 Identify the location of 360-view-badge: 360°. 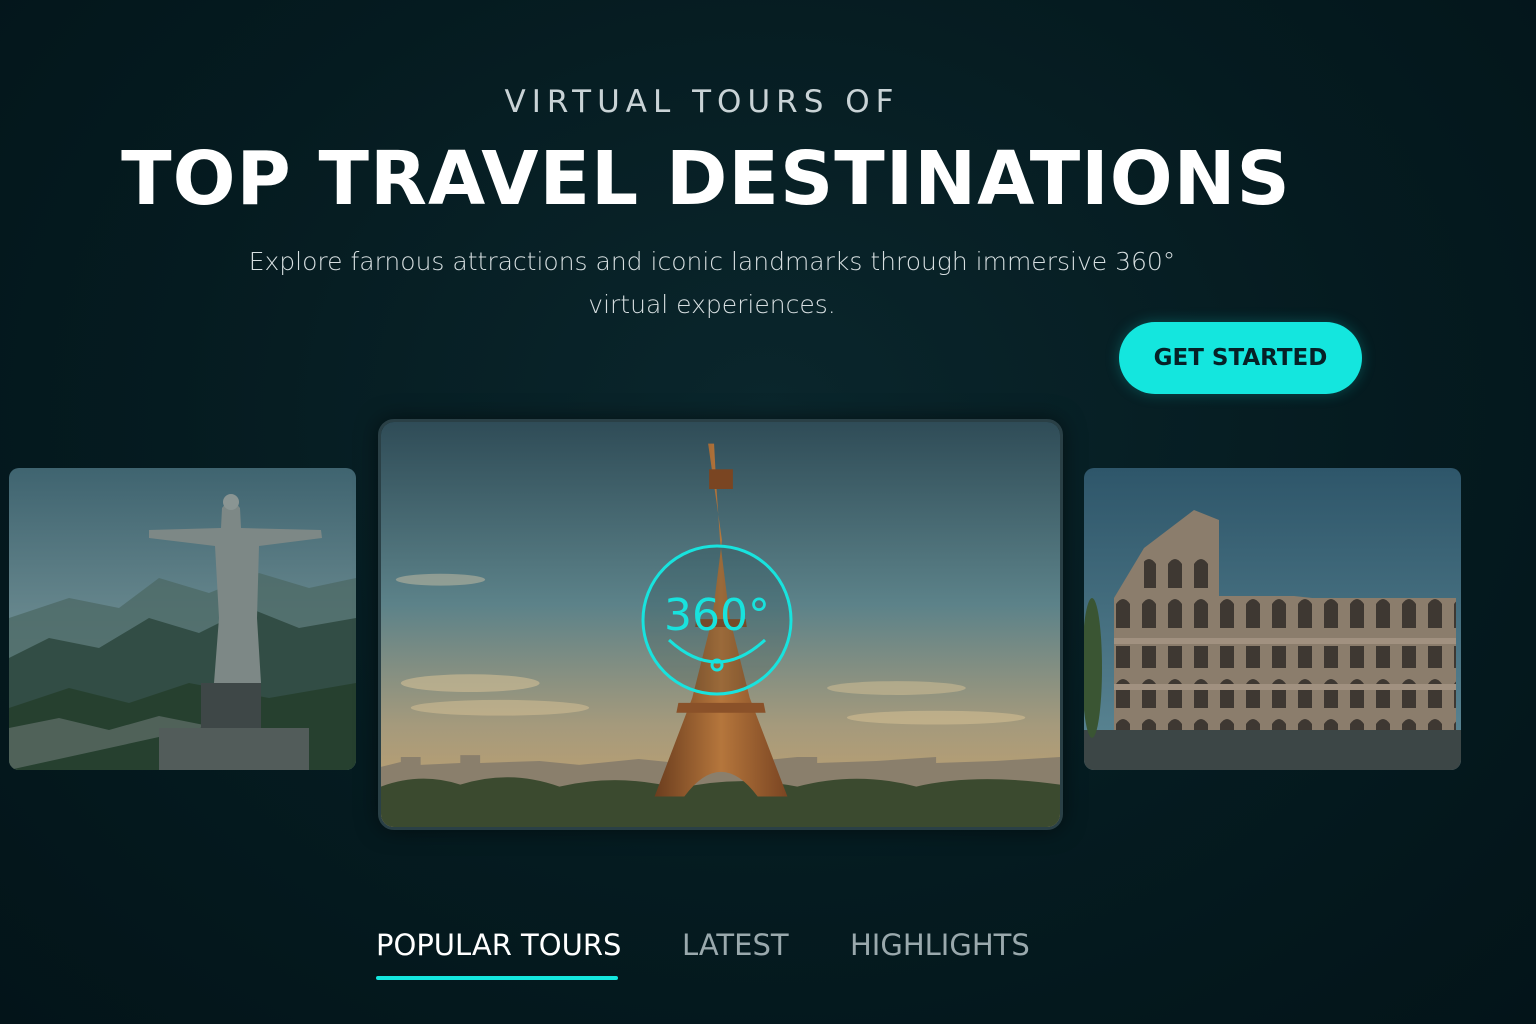
(717, 620).